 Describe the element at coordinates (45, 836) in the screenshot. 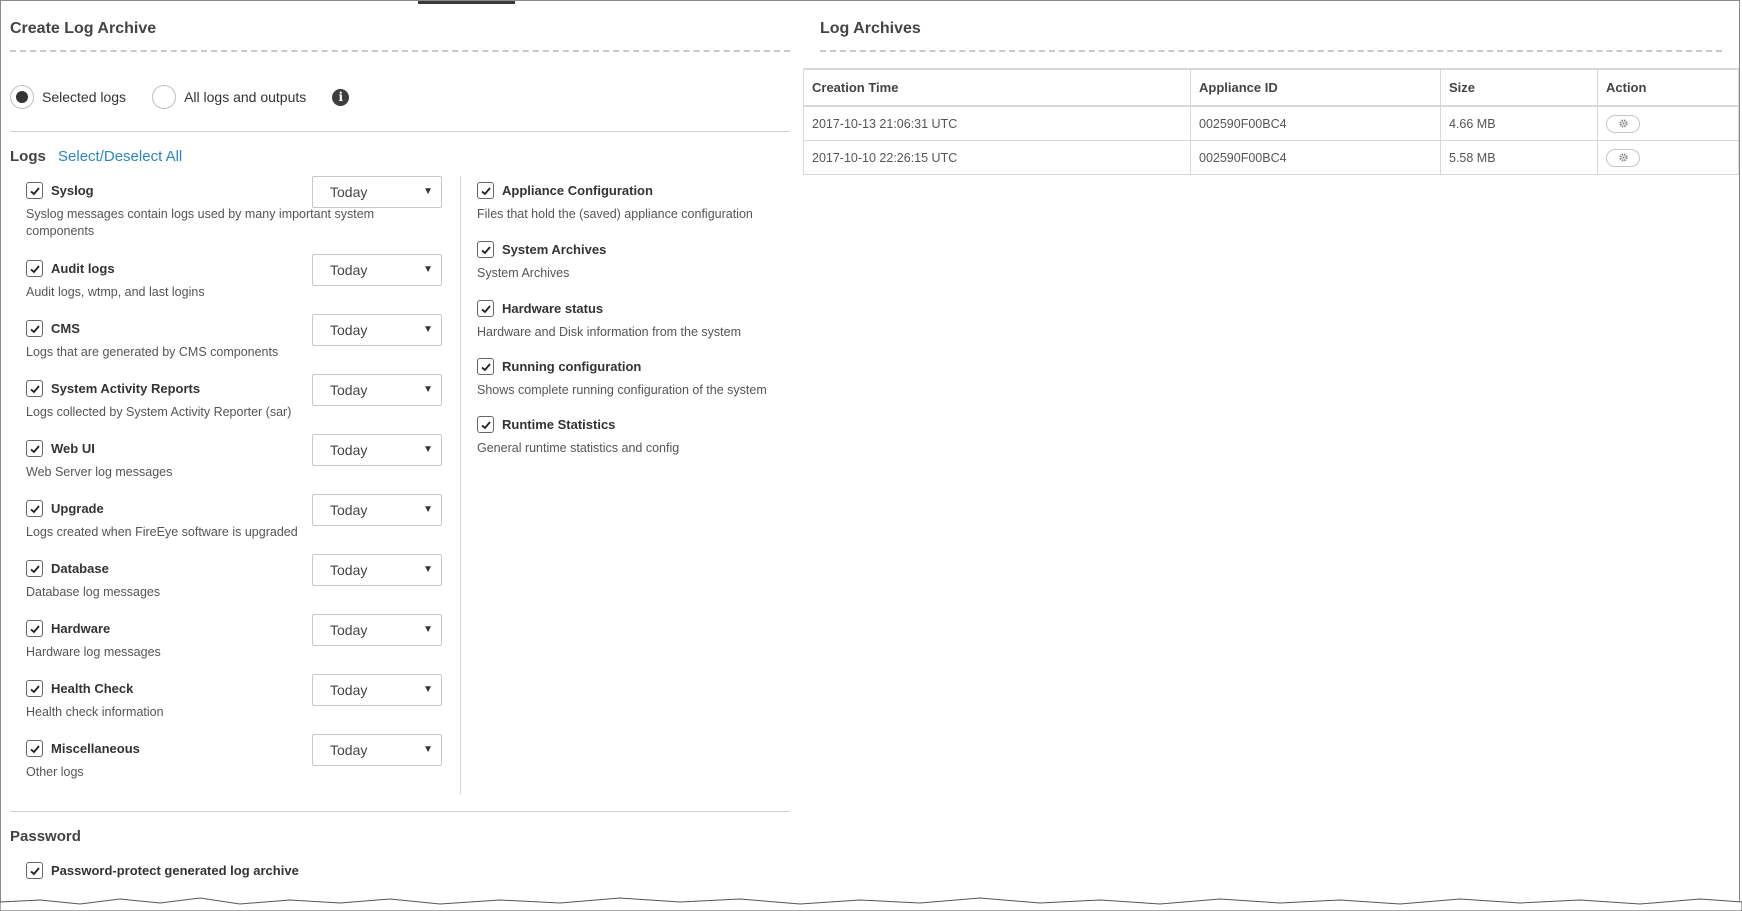

I see `password-title: Password` at that location.